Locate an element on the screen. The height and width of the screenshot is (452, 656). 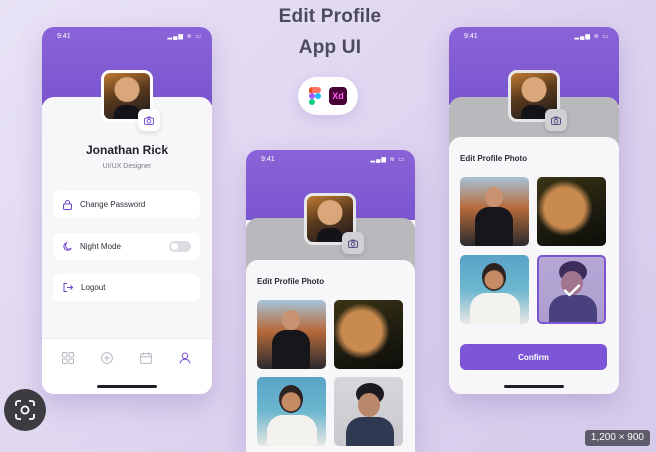
image-size-badge: 1,200 × 900 is located at coordinates (617, 438).